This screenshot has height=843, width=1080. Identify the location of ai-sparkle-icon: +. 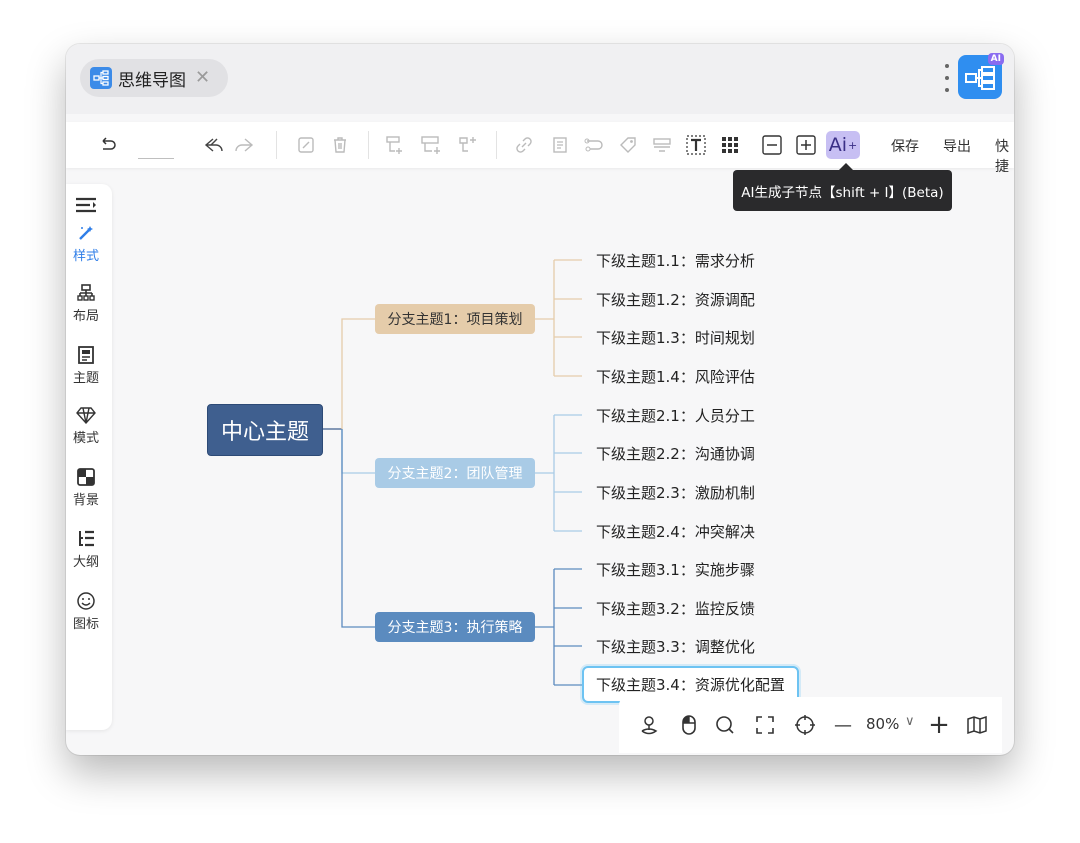
(853, 145).